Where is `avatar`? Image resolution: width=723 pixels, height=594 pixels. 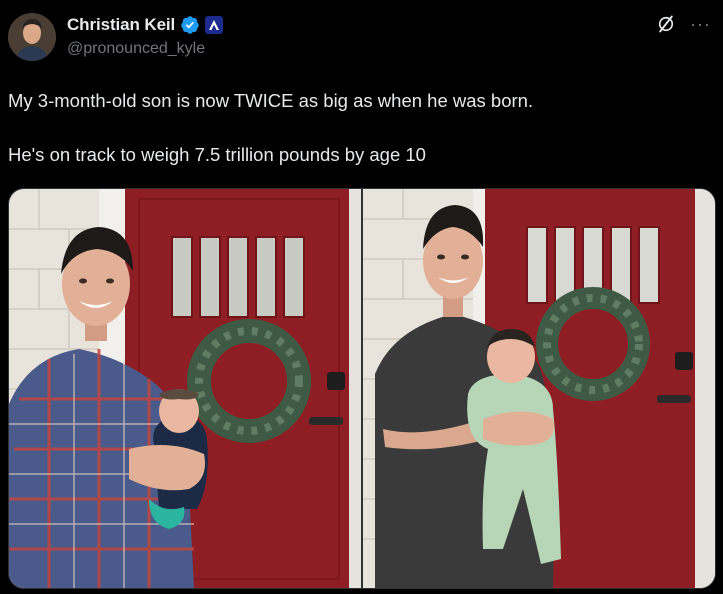
avatar is located at coordinates (32, 37).